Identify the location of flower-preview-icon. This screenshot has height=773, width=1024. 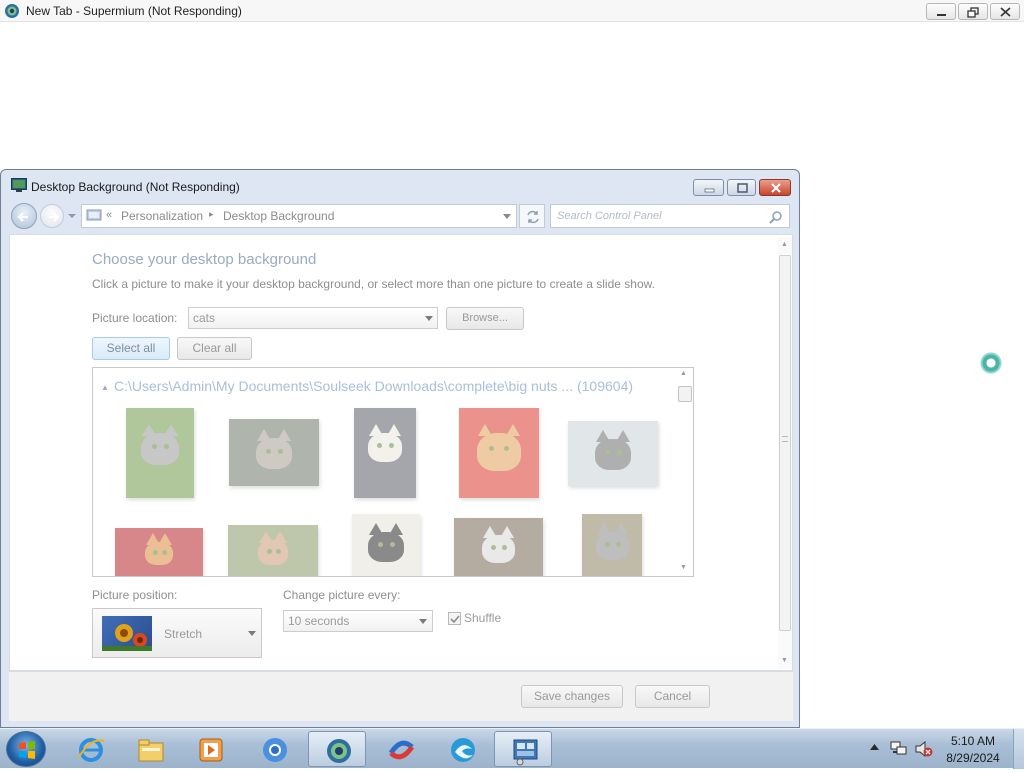
(127, 637).